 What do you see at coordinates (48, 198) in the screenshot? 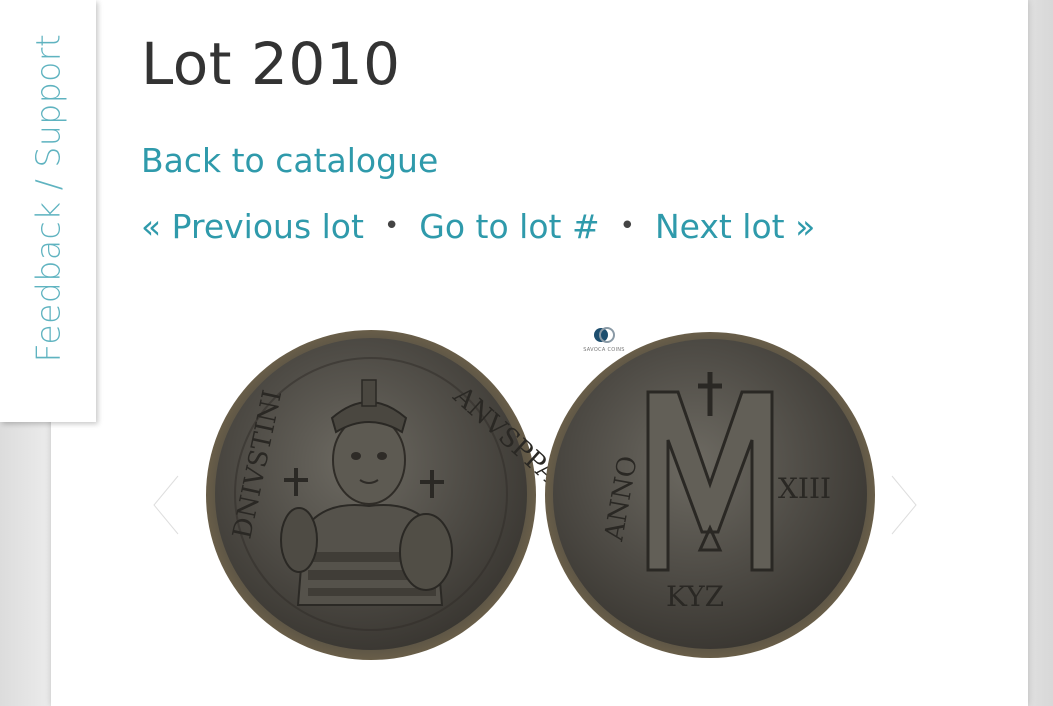
I see `feedback-support-label: Feedback / Support` at bounding box center [48, 198].